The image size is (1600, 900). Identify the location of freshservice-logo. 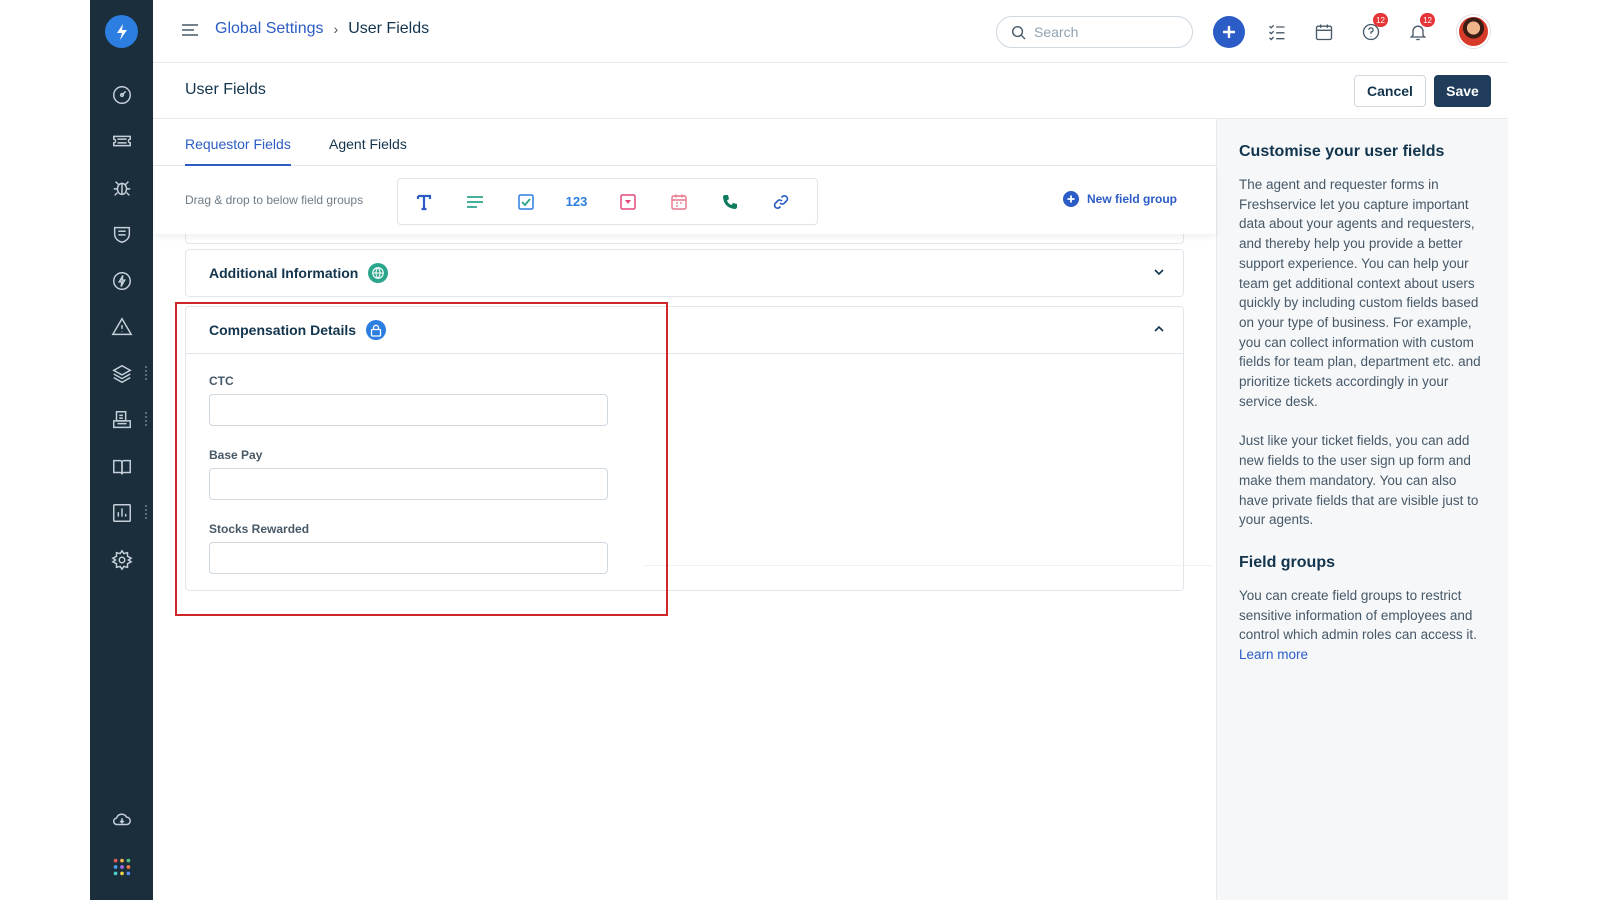
(121, 31).